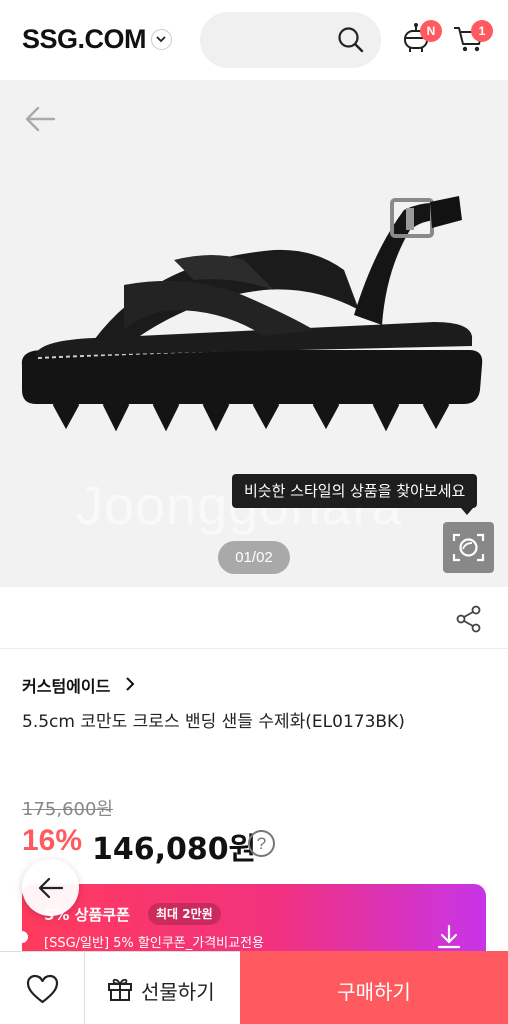 Image resolution: width=508 pixels, height=1024 pixels. Describe the element at coordinates (120, 989) in the screenshot. I see `gift-icon` at that location.